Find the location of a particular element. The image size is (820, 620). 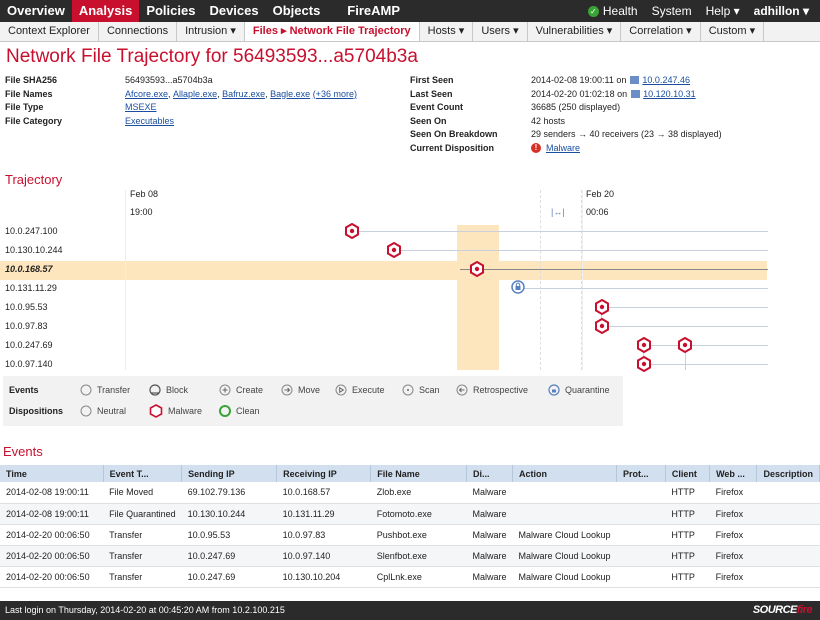

breakdown-label: Seen On Breakdown is located at coordinates (454, 134).